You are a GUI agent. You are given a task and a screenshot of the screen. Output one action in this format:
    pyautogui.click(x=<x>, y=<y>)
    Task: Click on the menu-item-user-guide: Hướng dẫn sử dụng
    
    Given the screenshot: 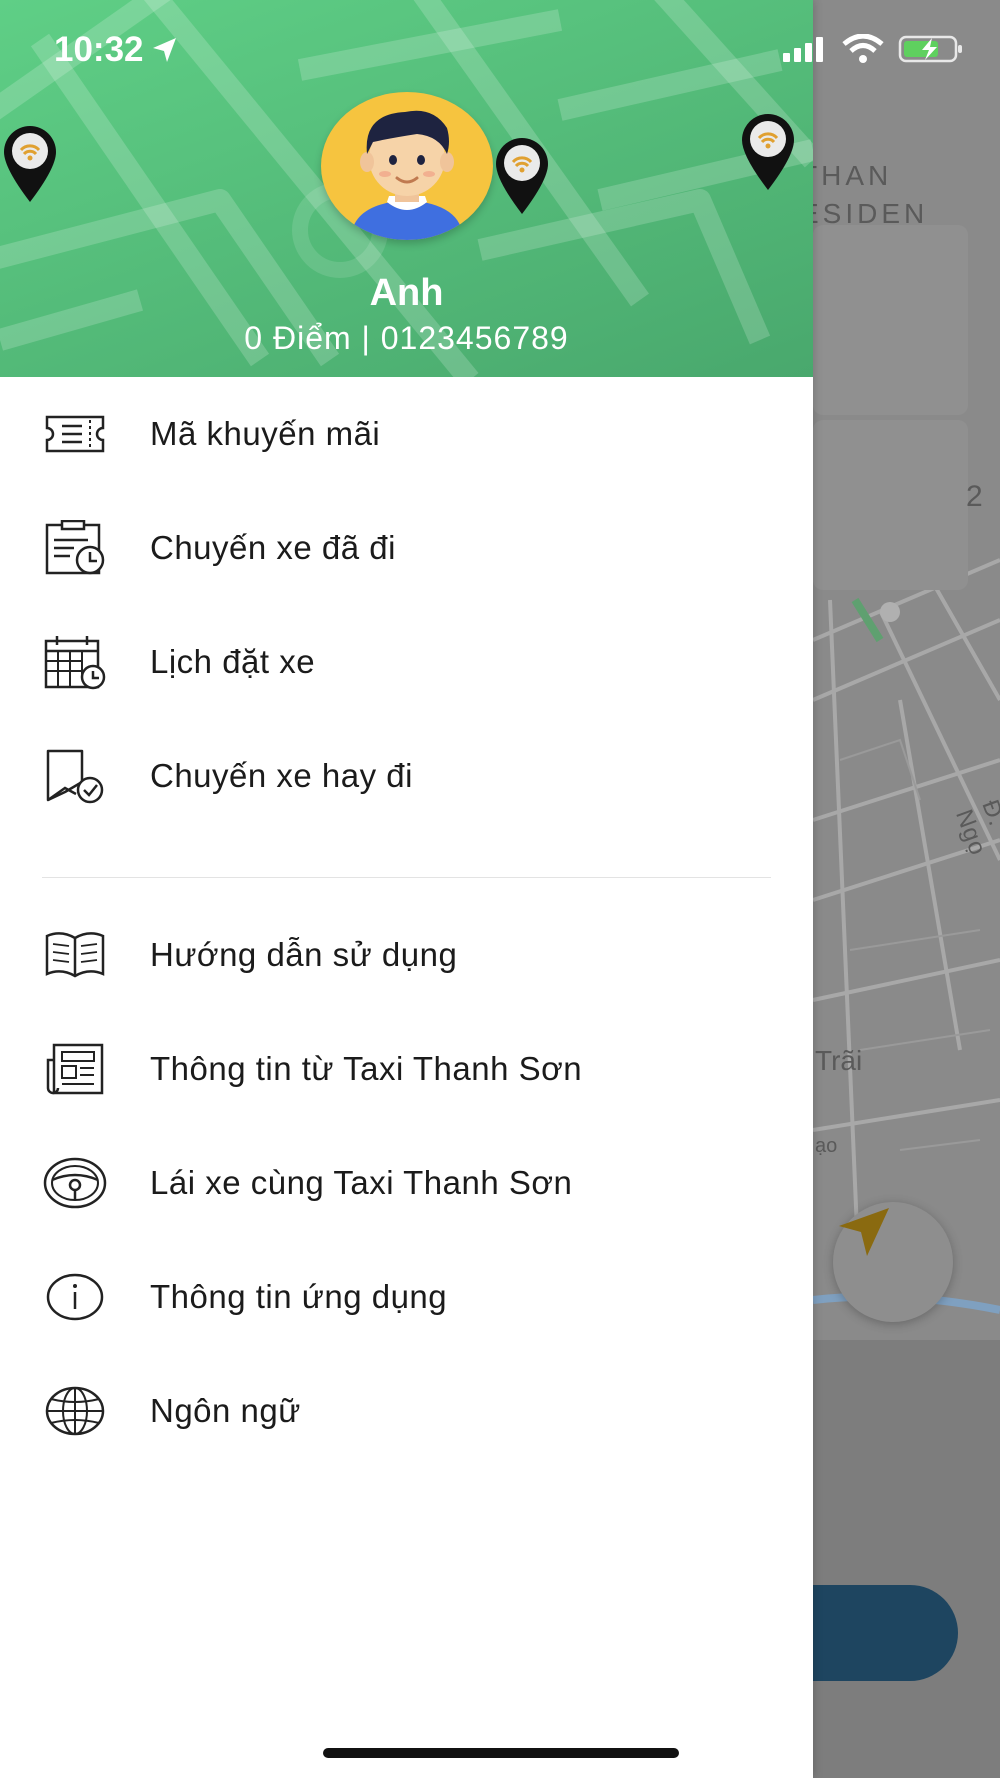 What is the action you would take?
    pyautogui.click(x=406, y=955)
    